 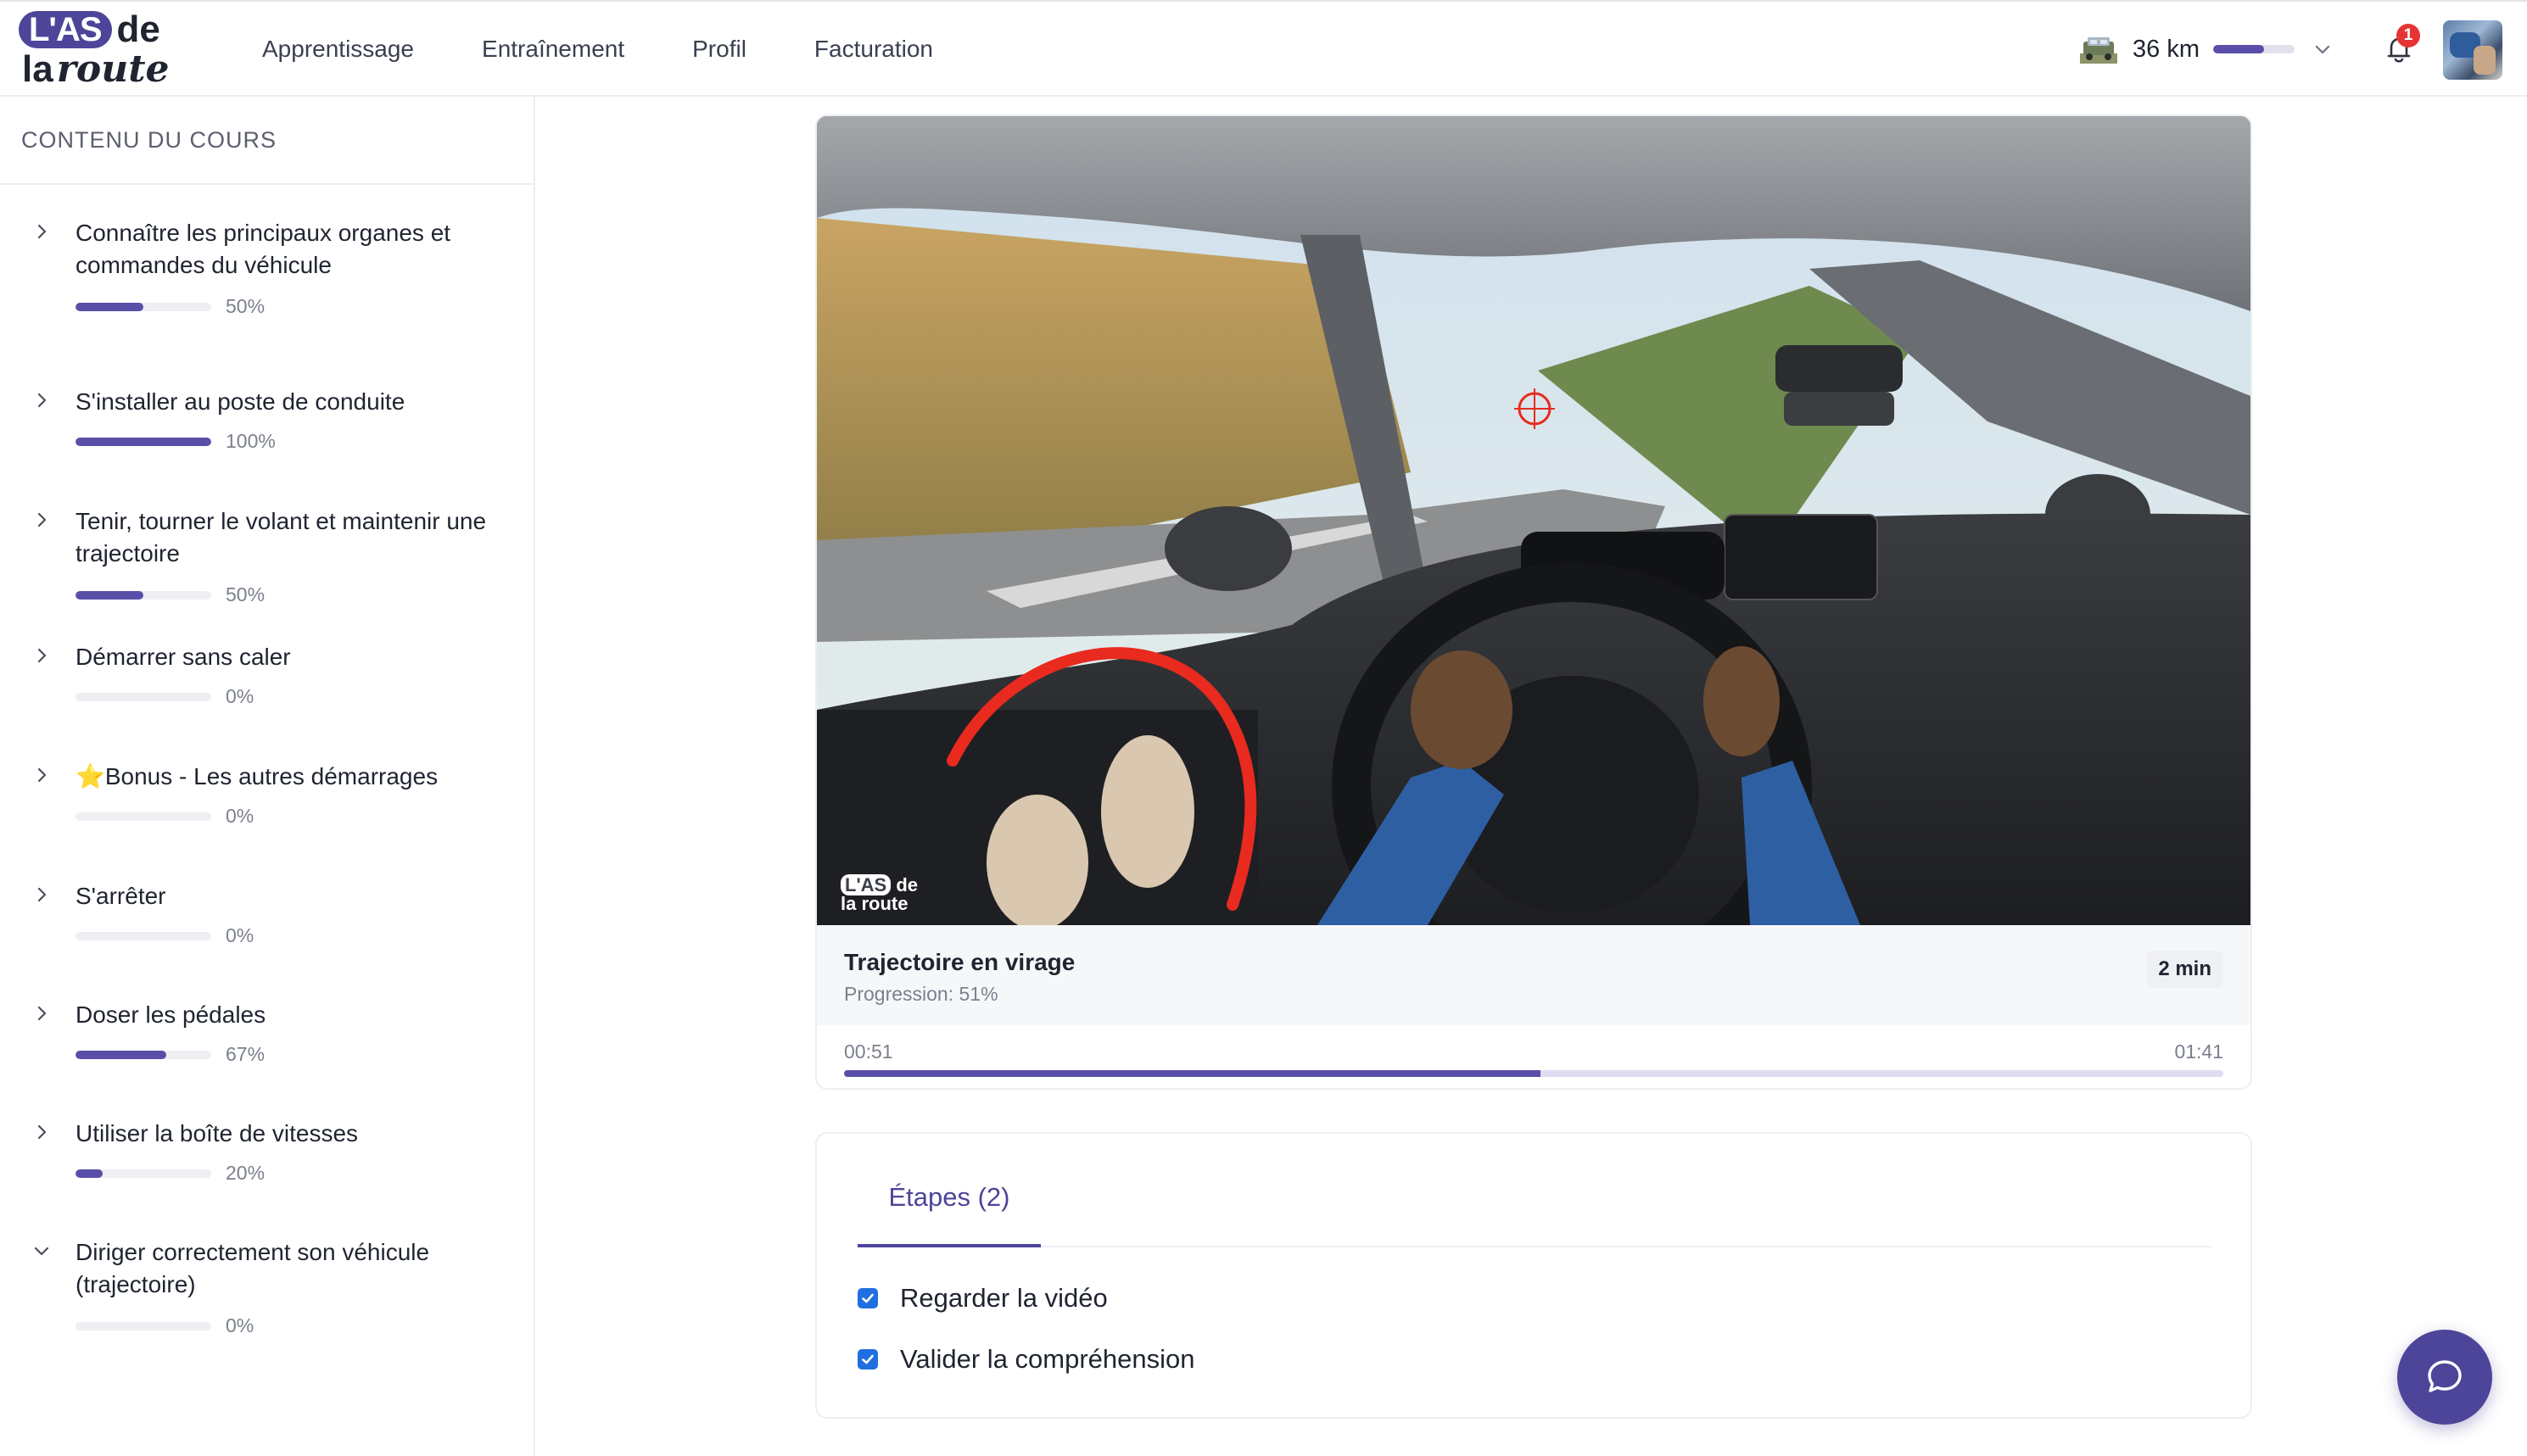 I want to click on tab-divider, so click(x=1534, y=1246).